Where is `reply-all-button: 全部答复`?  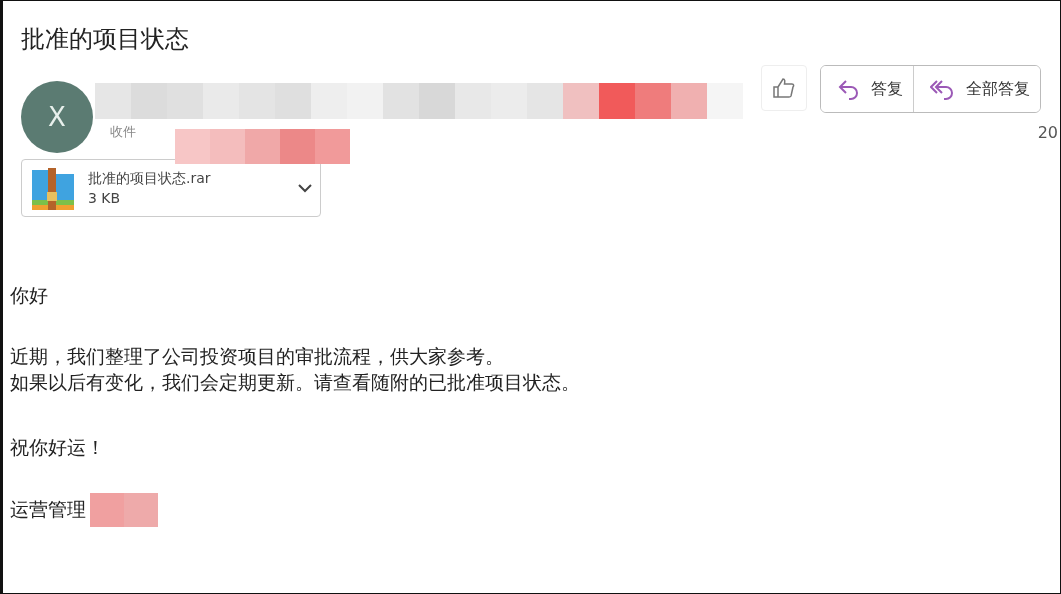 reply-all-button: 全部答复 is located at coordinates (976, 89).